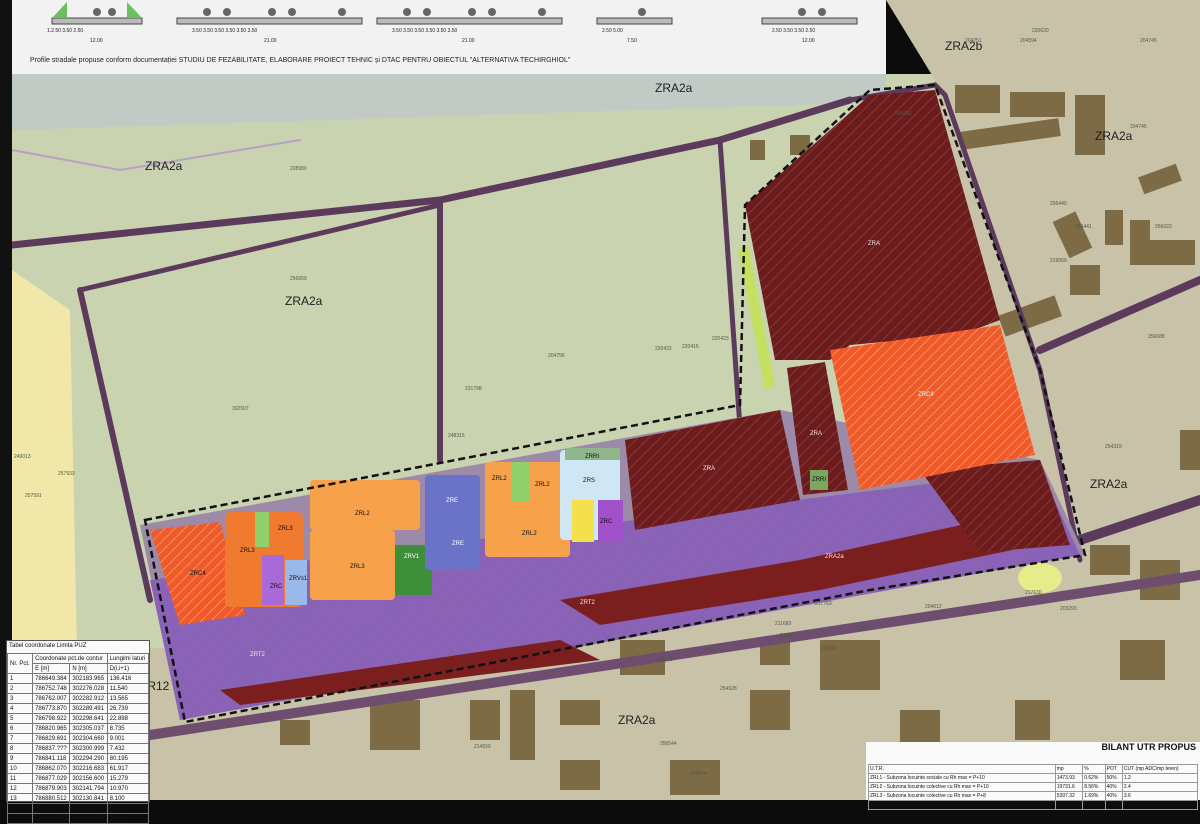 The image size is (1200, 824). What do you see at coordinates (33, 496) in the screenshot?
I see `parcel-number: 257591` at bounding box center [33, 496].